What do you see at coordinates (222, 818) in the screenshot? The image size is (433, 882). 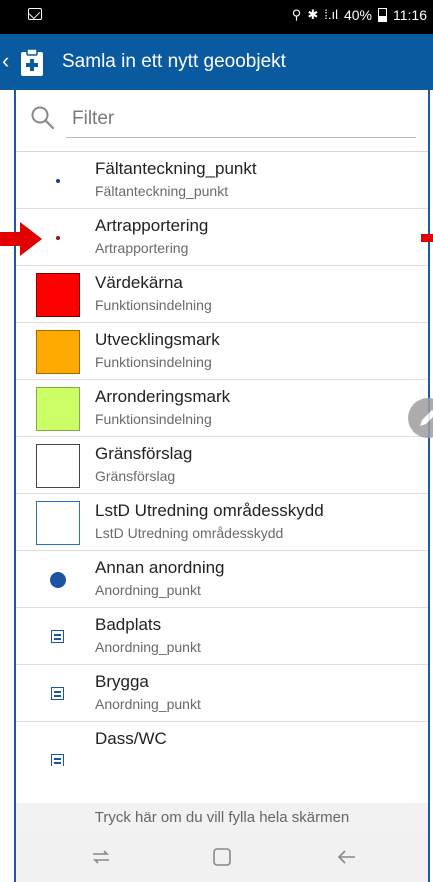 I see `fullscreen-hint: Tryck här om du vill fylla hela skärmen` at bounding box center [222, 818].